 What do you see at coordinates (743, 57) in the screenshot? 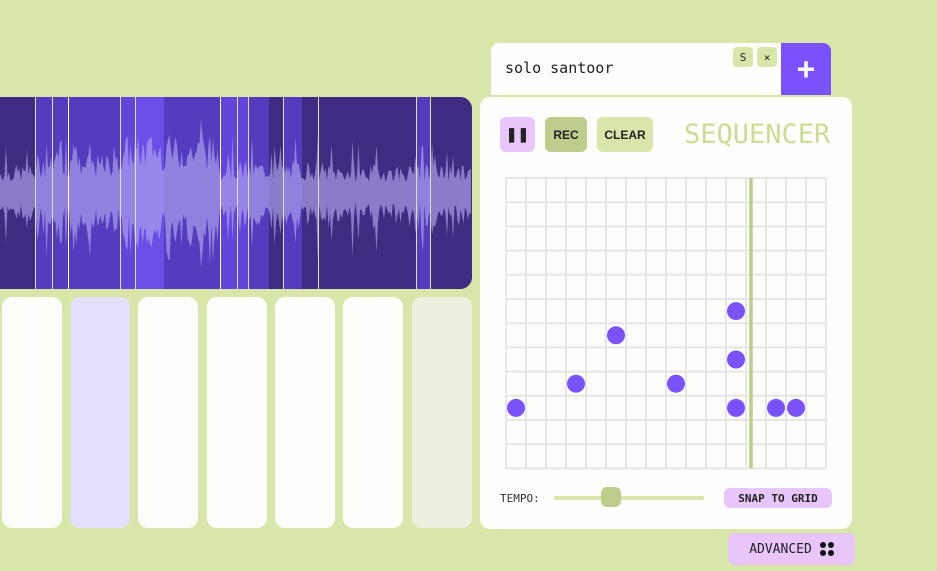
I see `s-button: S` at bounding box center [743, 57].